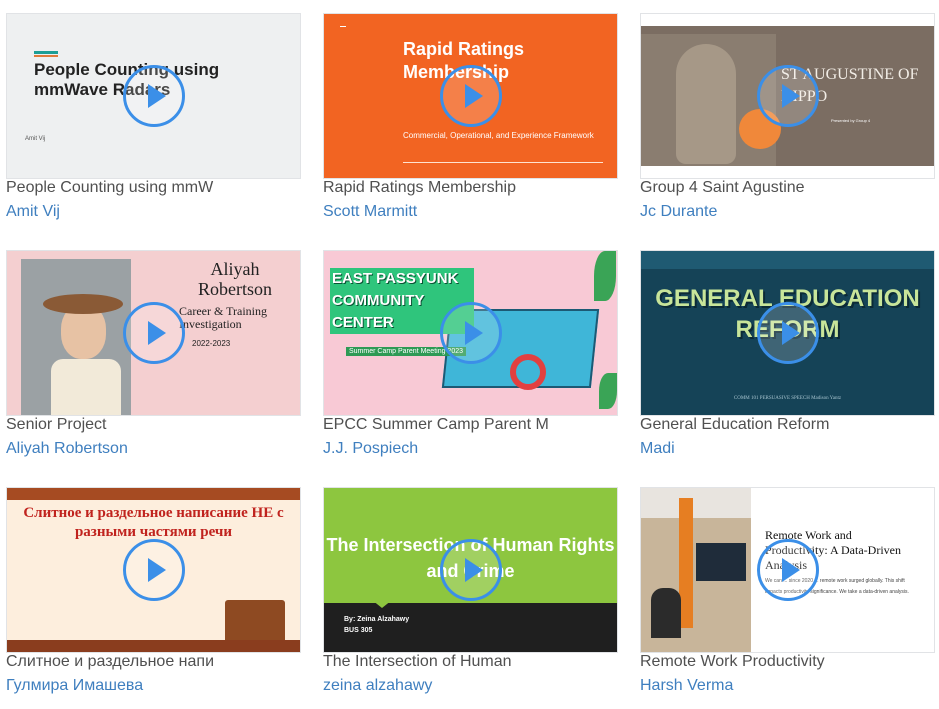 This screenshot has width=939, height=709. Describe the element at coordinates (787, 398) in the screenshot. I see `slide-subtitle: COMM 101 PERSUASIVE SPEECH Madison Yantz` at that location.